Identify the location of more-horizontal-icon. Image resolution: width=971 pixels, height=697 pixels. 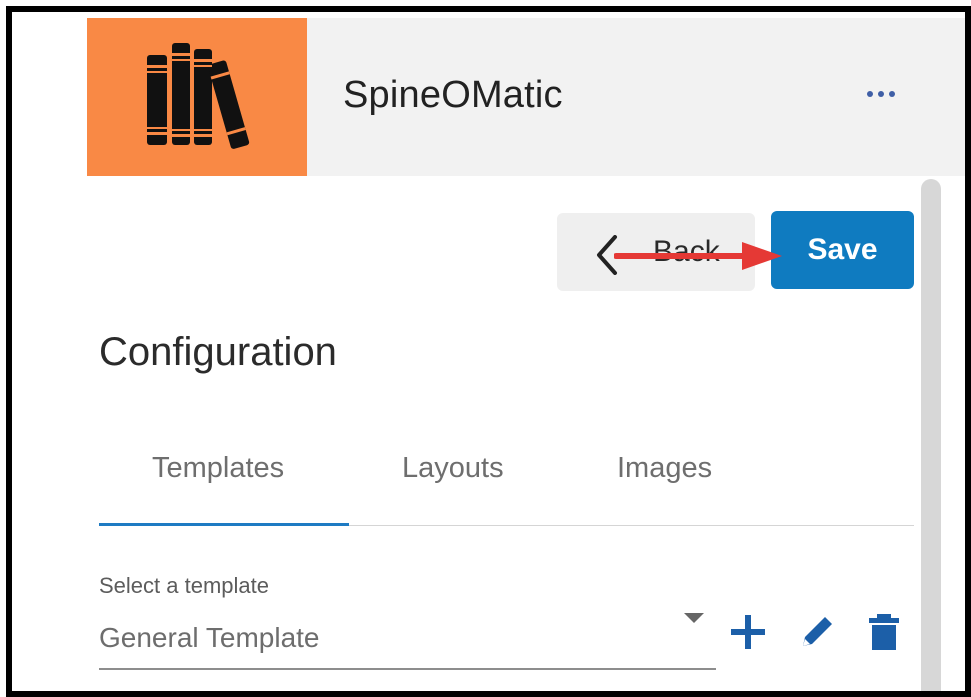
(870, 94).